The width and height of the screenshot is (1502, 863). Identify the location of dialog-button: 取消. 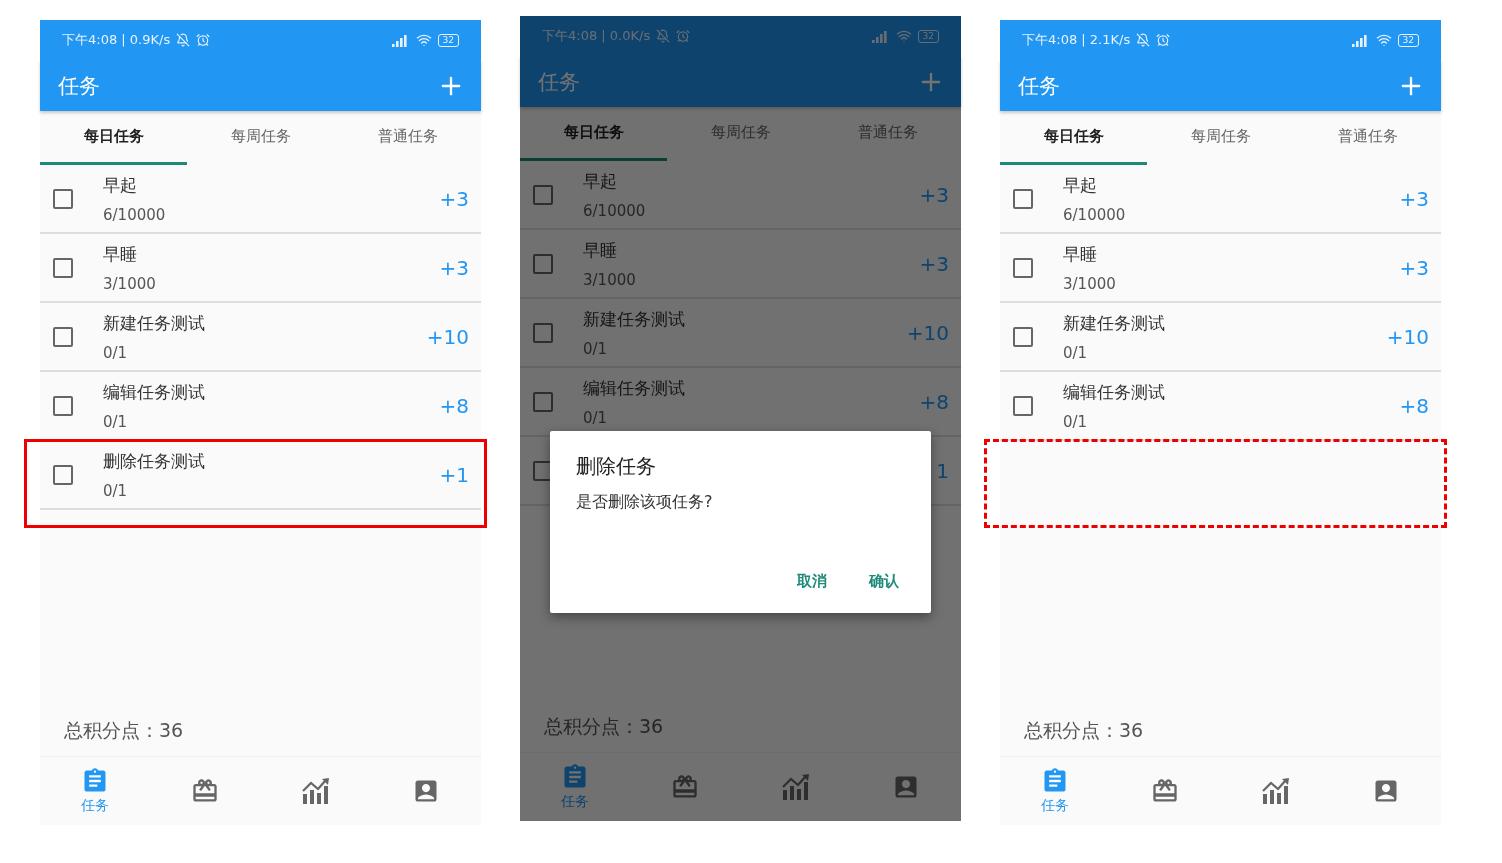
(812, 581).